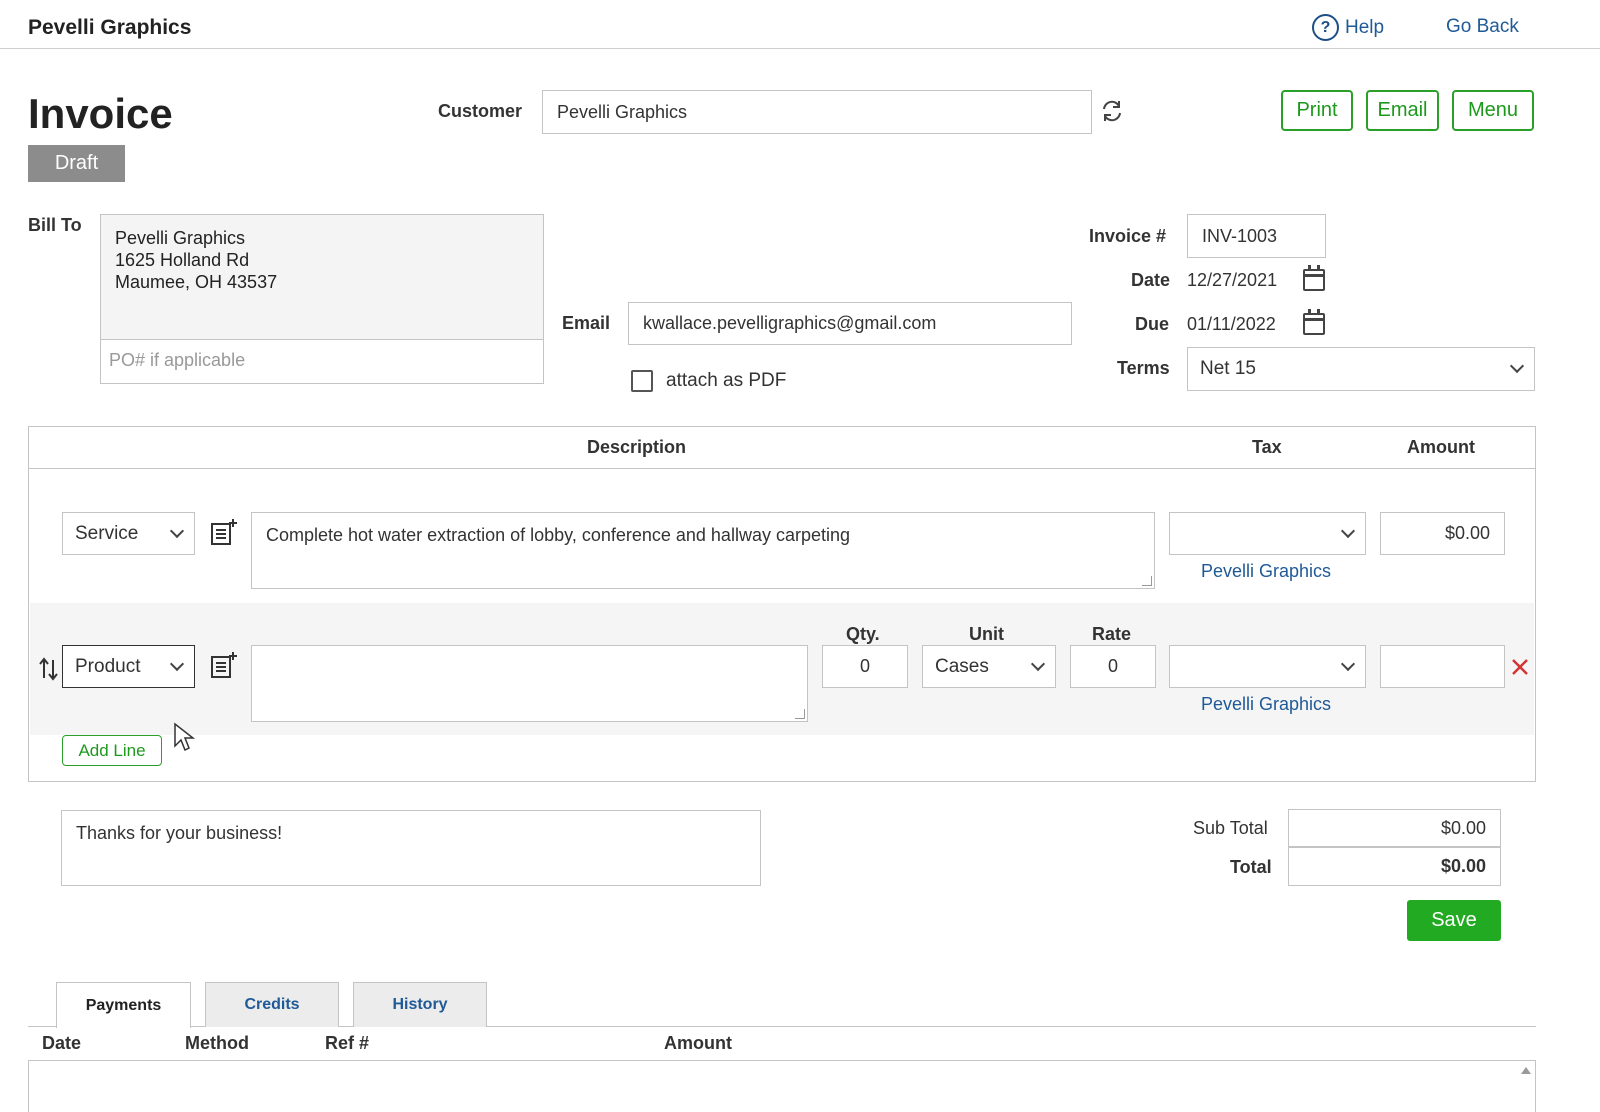  What do you see at coordinates (1228, 368) in the screenshot?
I see `terms-value: Net 15` at bounding box center [1228, 368].